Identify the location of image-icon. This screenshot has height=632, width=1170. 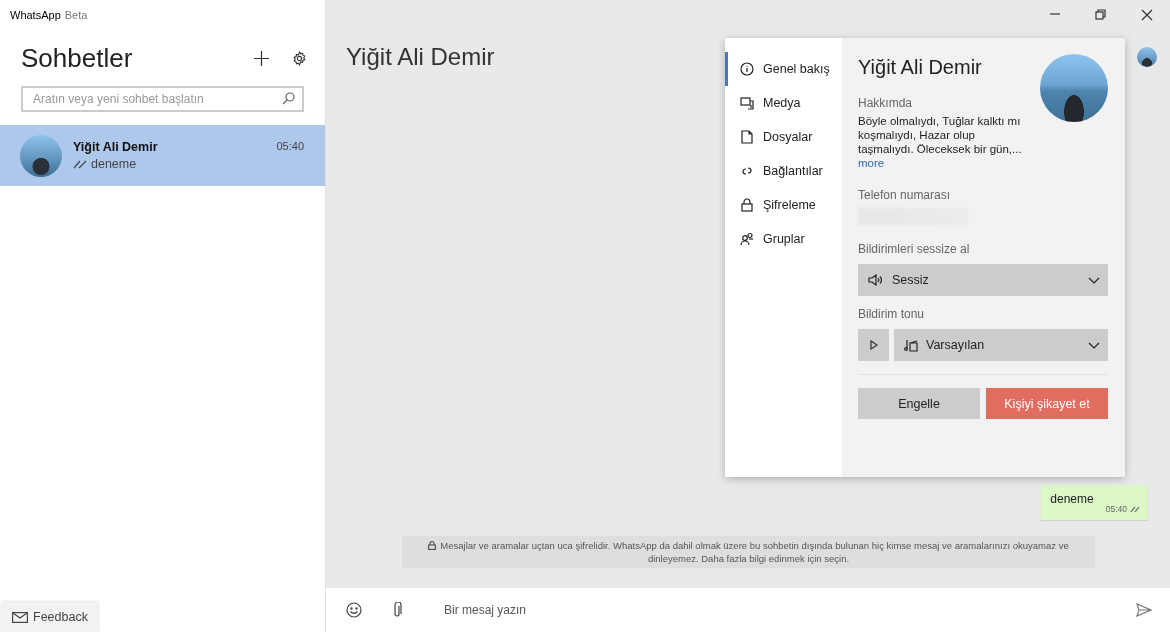
(747, 103).